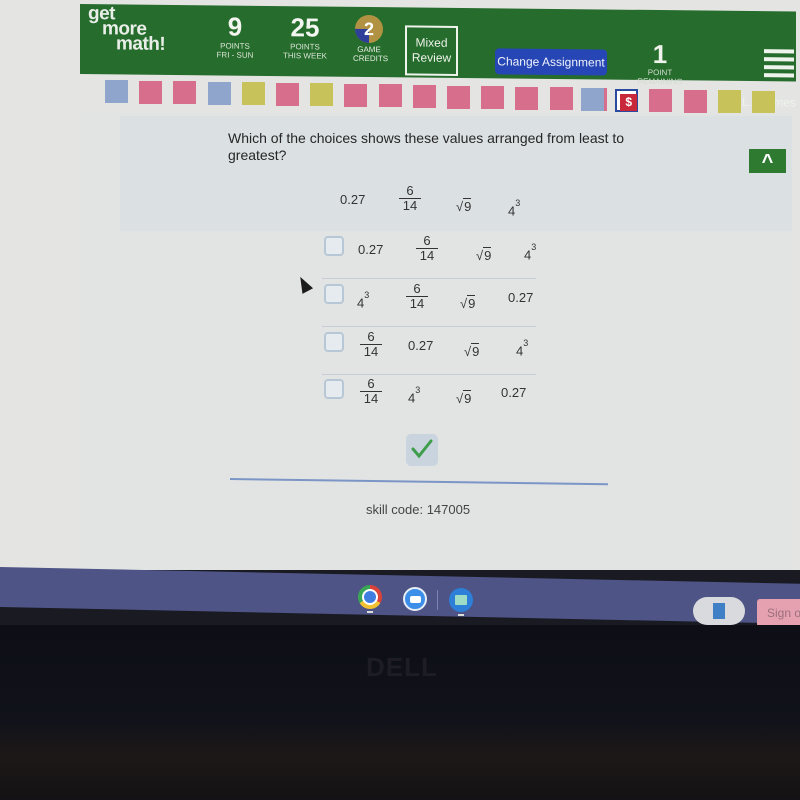  What do you see at coordinates (461, 615) in the screenshot?
I see `files-running-indicator` at bounding box center [461, 615].